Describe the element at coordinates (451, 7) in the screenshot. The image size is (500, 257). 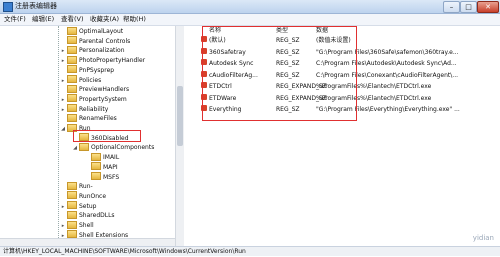
I see `minimize-button: –` at that location.